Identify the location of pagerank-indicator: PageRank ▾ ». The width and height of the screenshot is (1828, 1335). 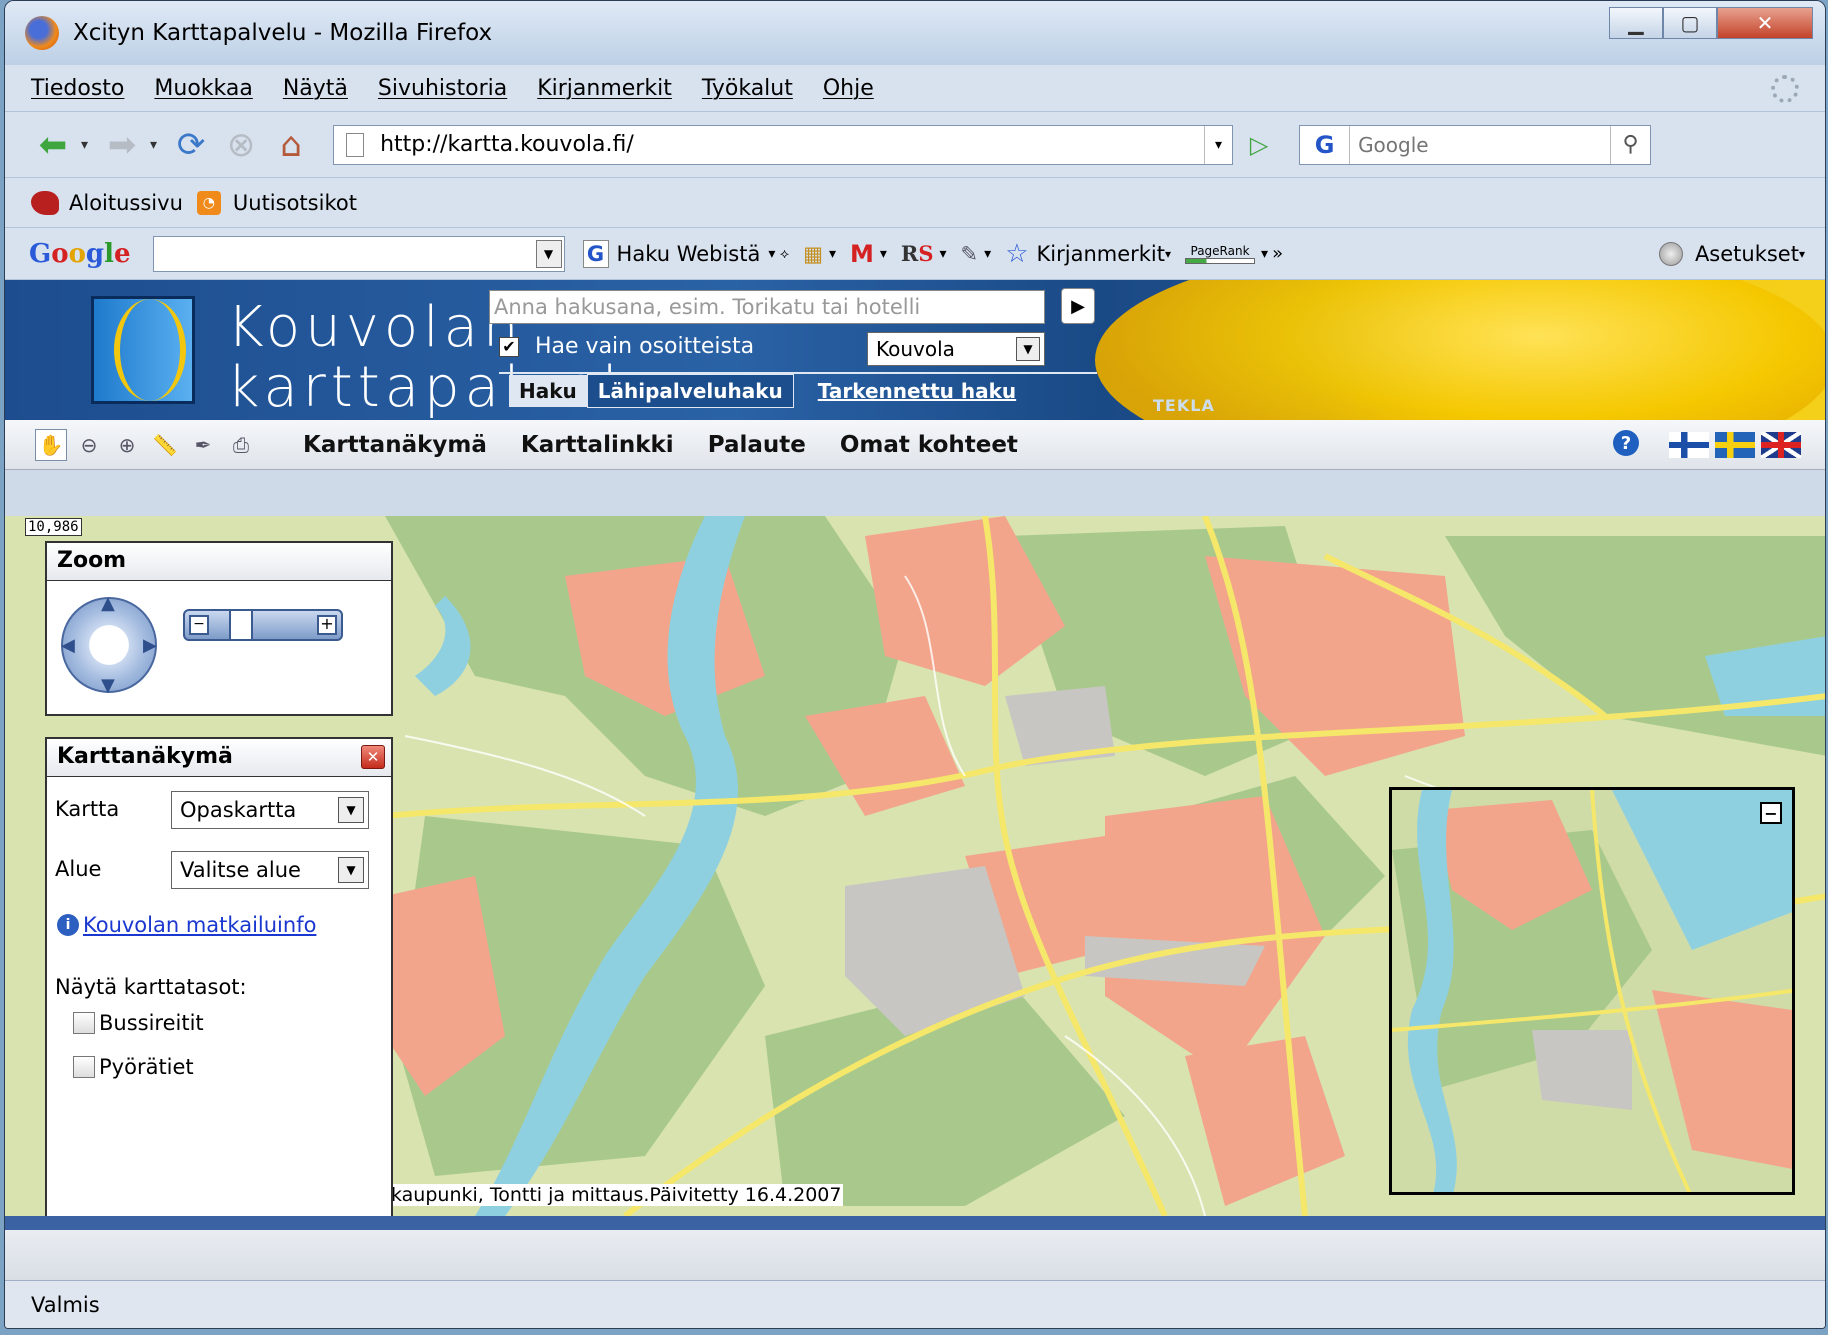
(1234, 254).